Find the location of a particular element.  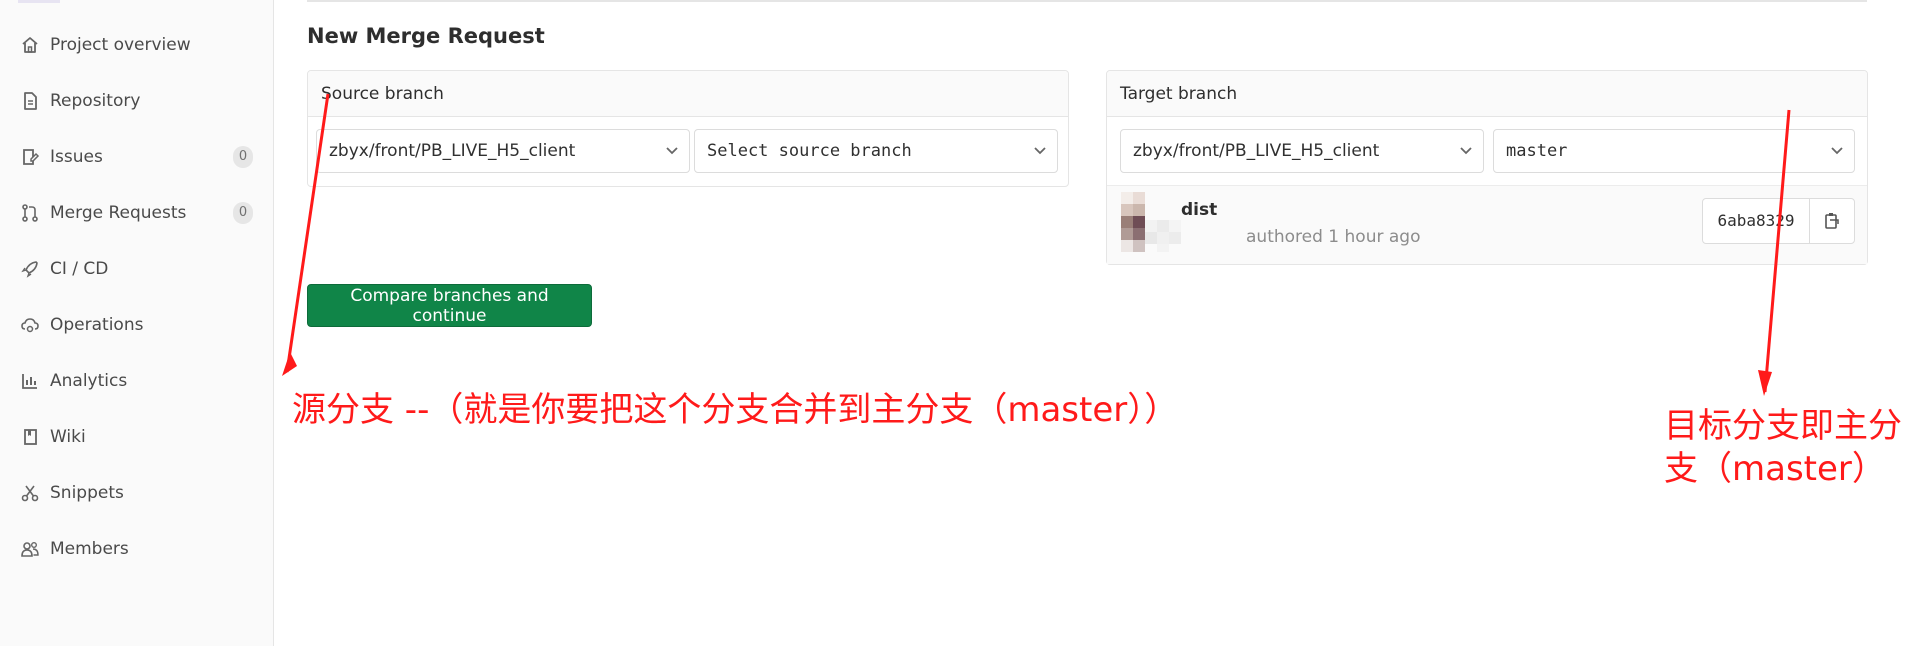

target-branch-annotation-line1: 目标分支即主分 is located at coordinates (1783, 426).